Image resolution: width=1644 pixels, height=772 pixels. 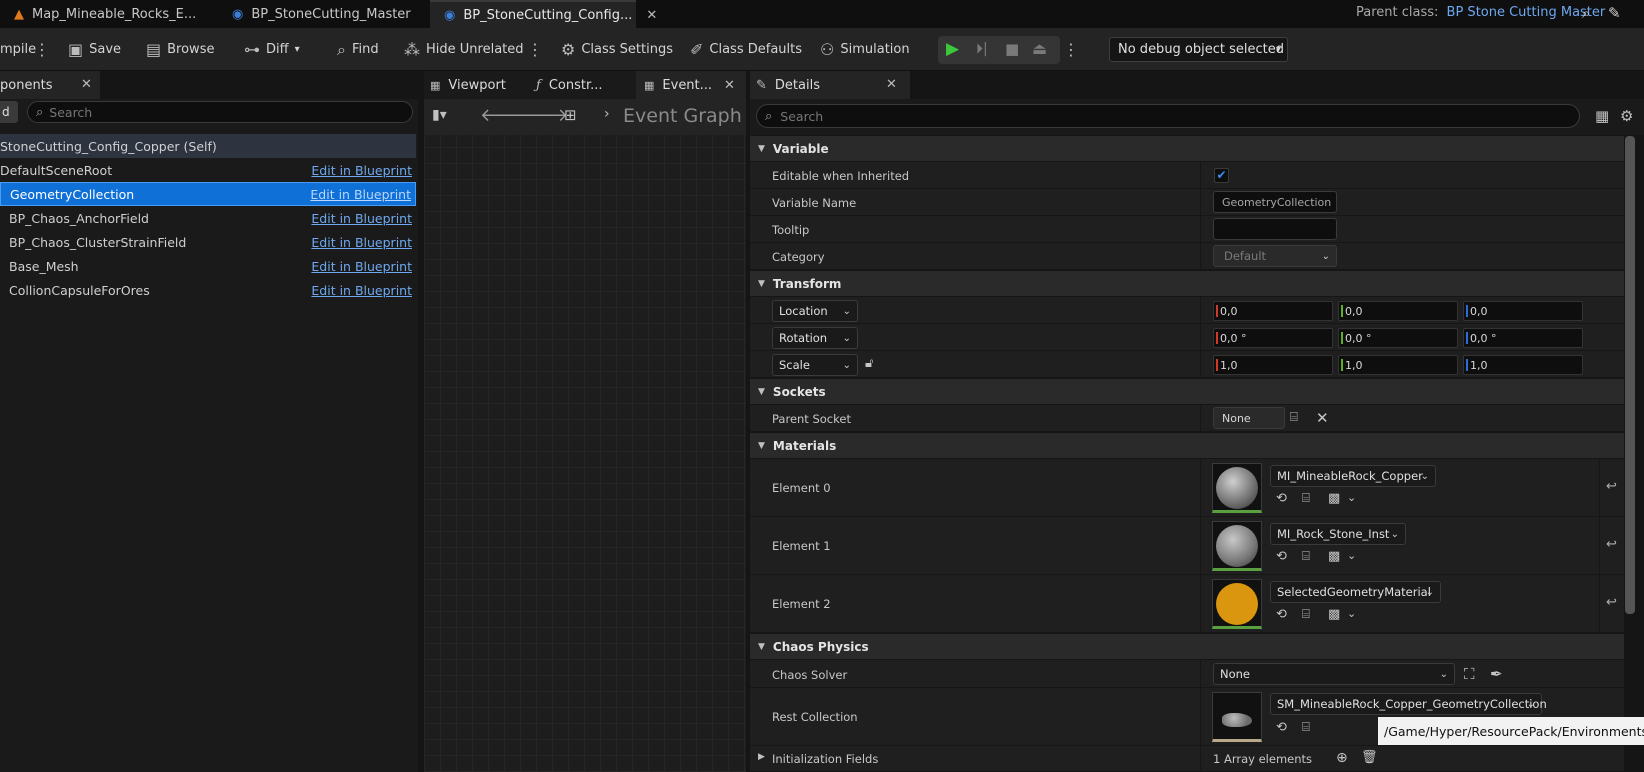 What do you see at coordinates (1273, 338) in the screenshot?
I see `rotation-x-field: 0,0 °` at bounding box center [1273, 338].